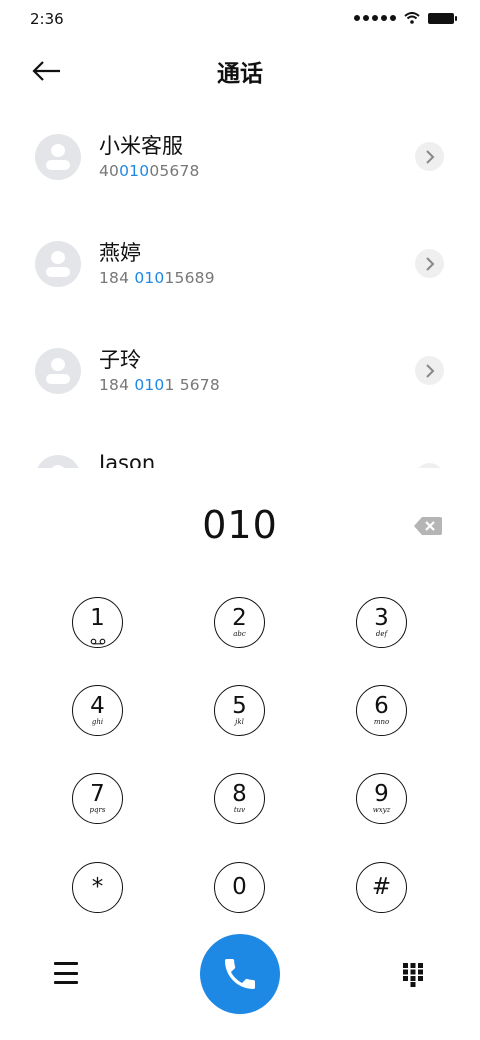 This screenshot has width=480, height=1040. I want to click on key-letters: jkl, so click(239, 722).